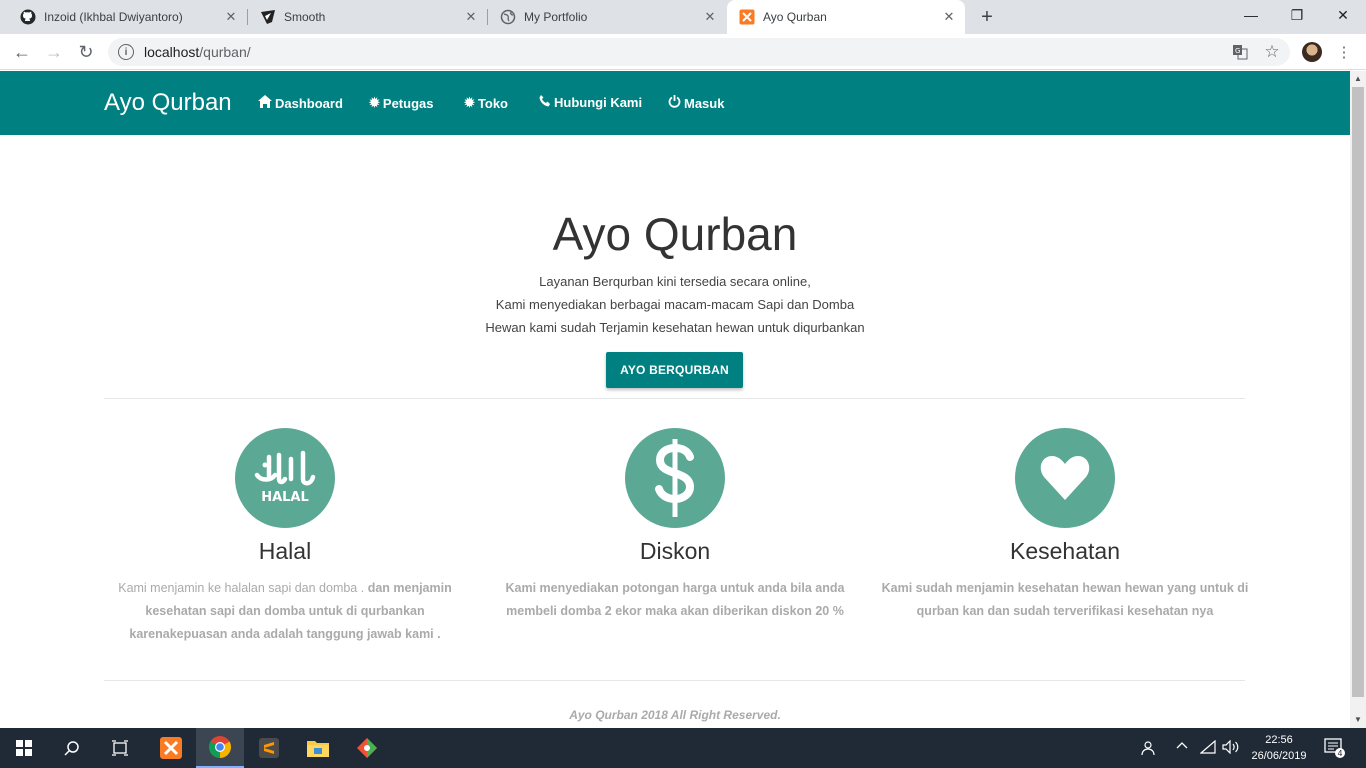 The height and width of the screenshot is (768, 1366). What do you see at coordinates (72, 748) in the screenshot?
I see `search-icon` at bounding box center [72, 748].